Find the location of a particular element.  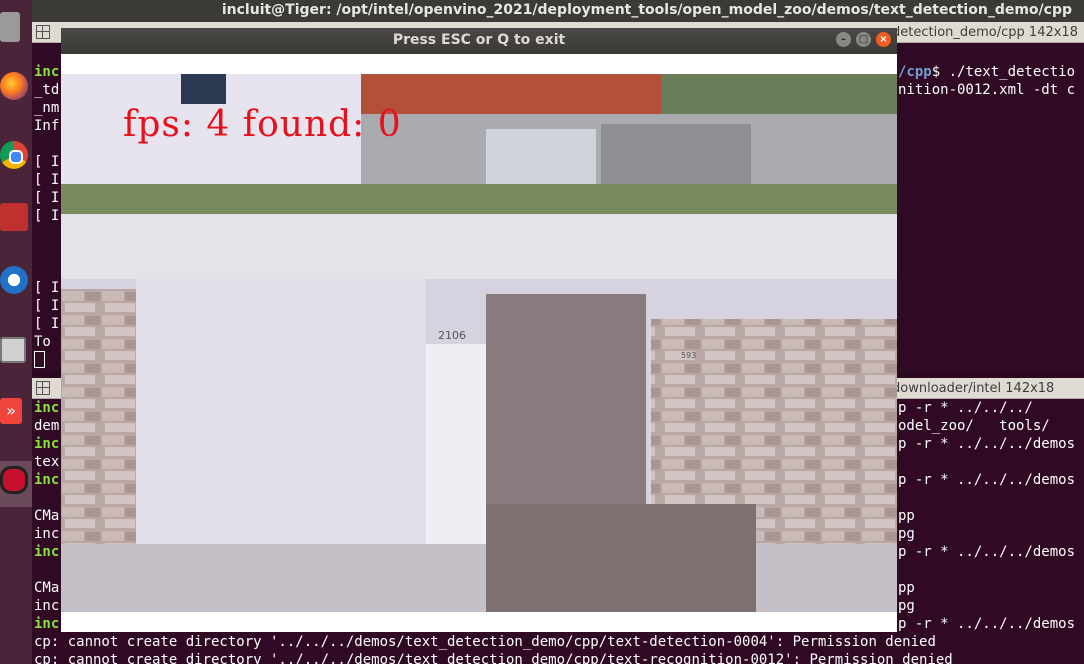

demo-window-title: Press ESC or Q to exit is located at coordinates (479, 40).